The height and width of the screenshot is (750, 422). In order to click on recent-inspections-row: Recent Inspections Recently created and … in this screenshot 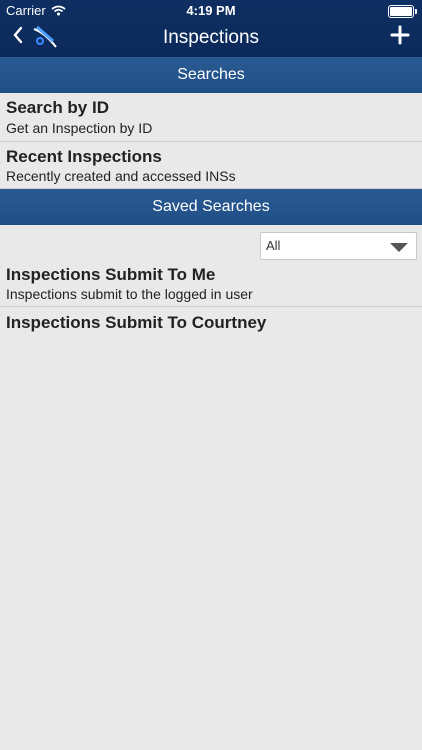, I will do `click(211, 165)`.